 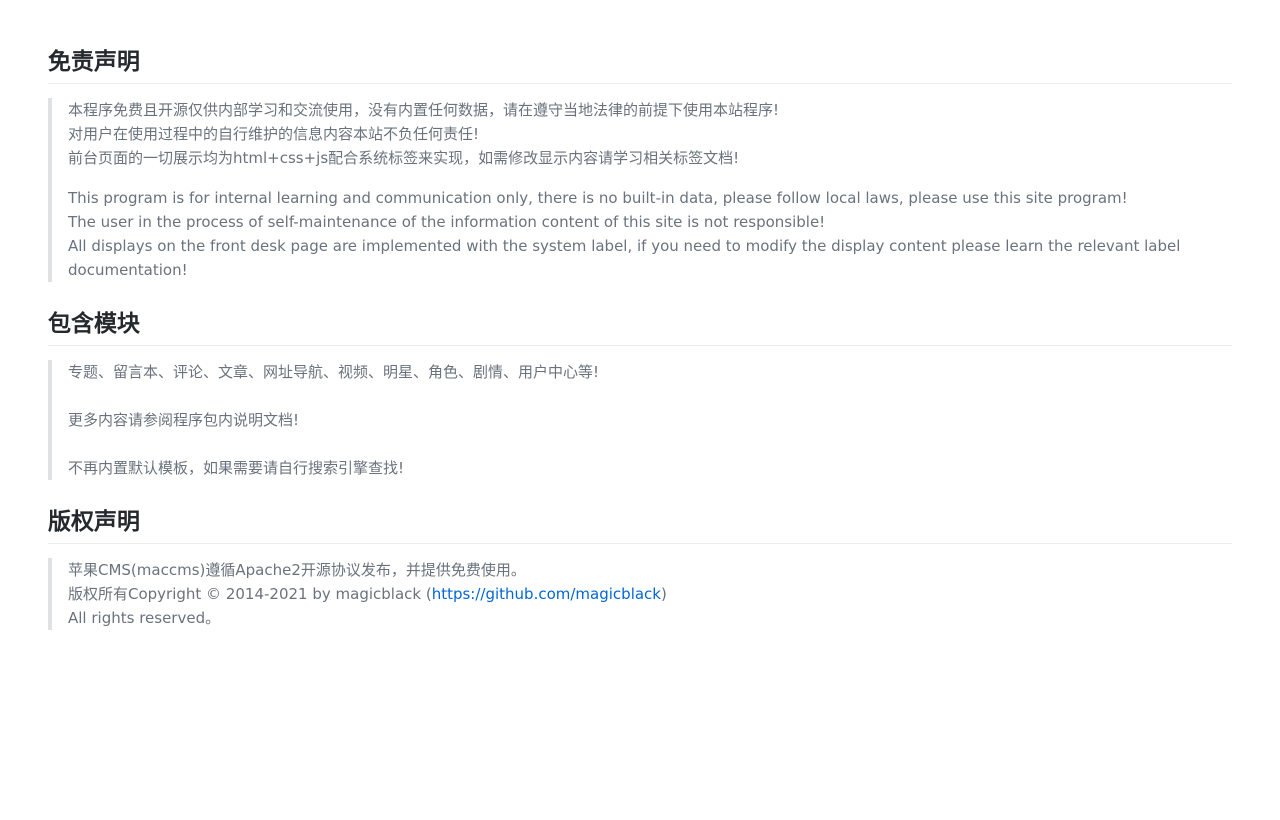 I want to click on disclaimer-en-line: documentation!, so click(x=128, y=270).